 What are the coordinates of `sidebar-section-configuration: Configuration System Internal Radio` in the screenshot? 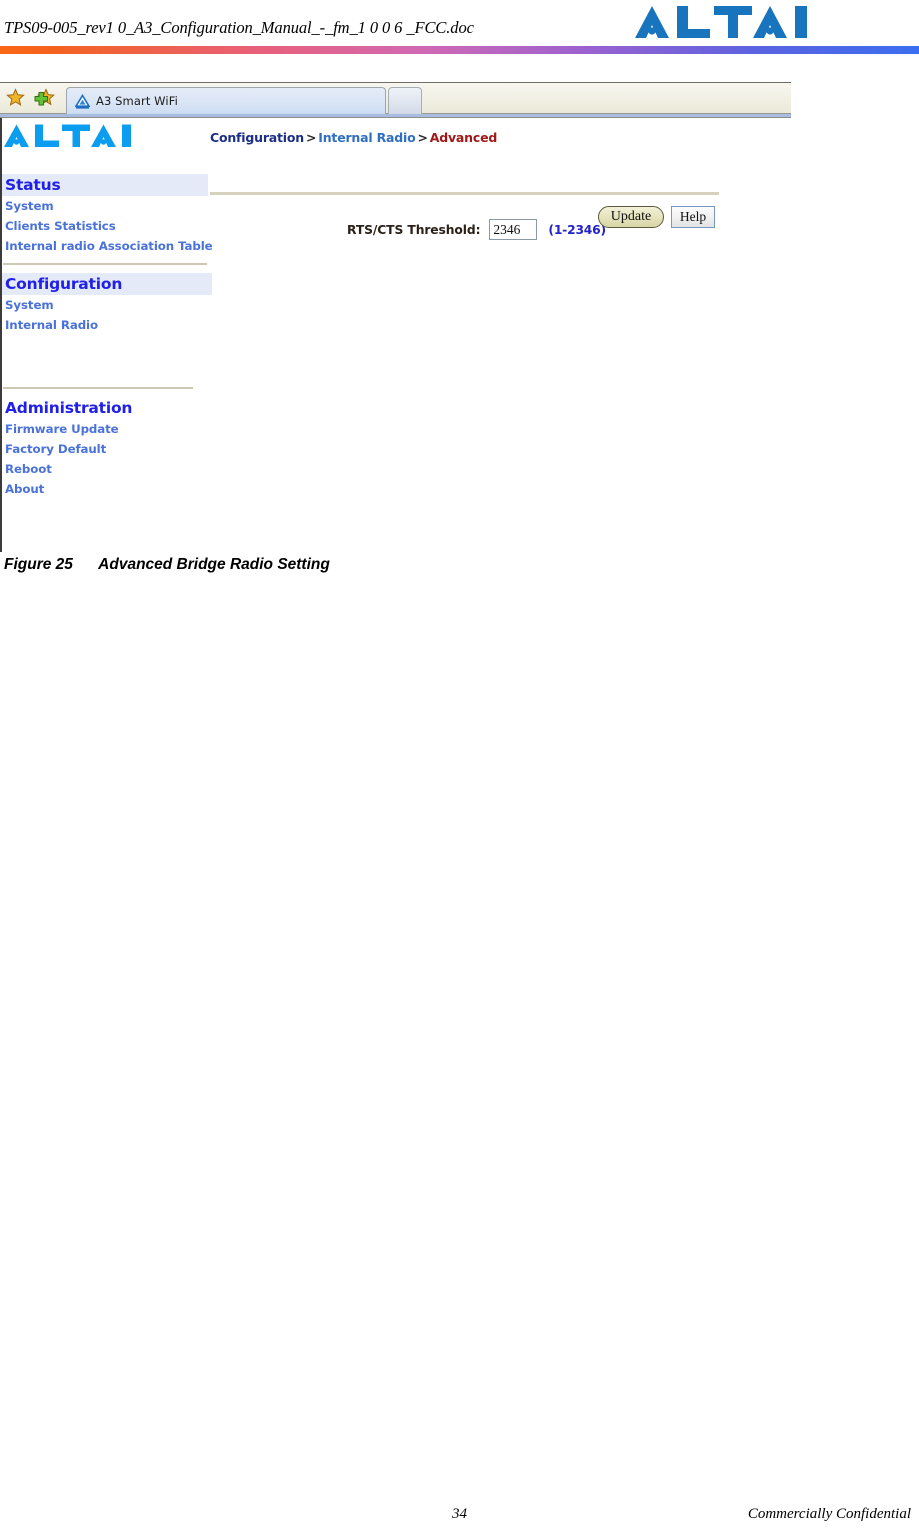 It's located at (107, 304).